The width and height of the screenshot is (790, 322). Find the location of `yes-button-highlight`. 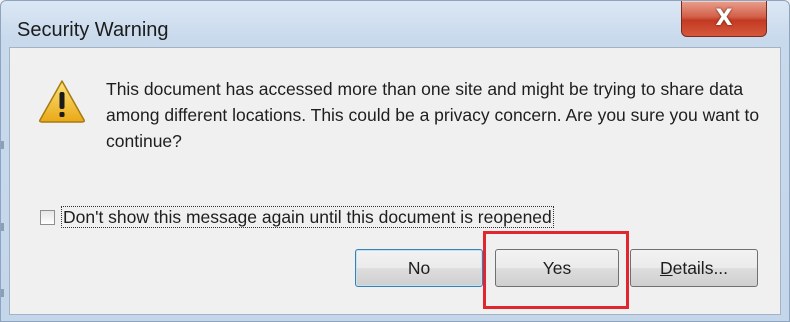

yes-button-highlight is located at coordinates (556, 270).